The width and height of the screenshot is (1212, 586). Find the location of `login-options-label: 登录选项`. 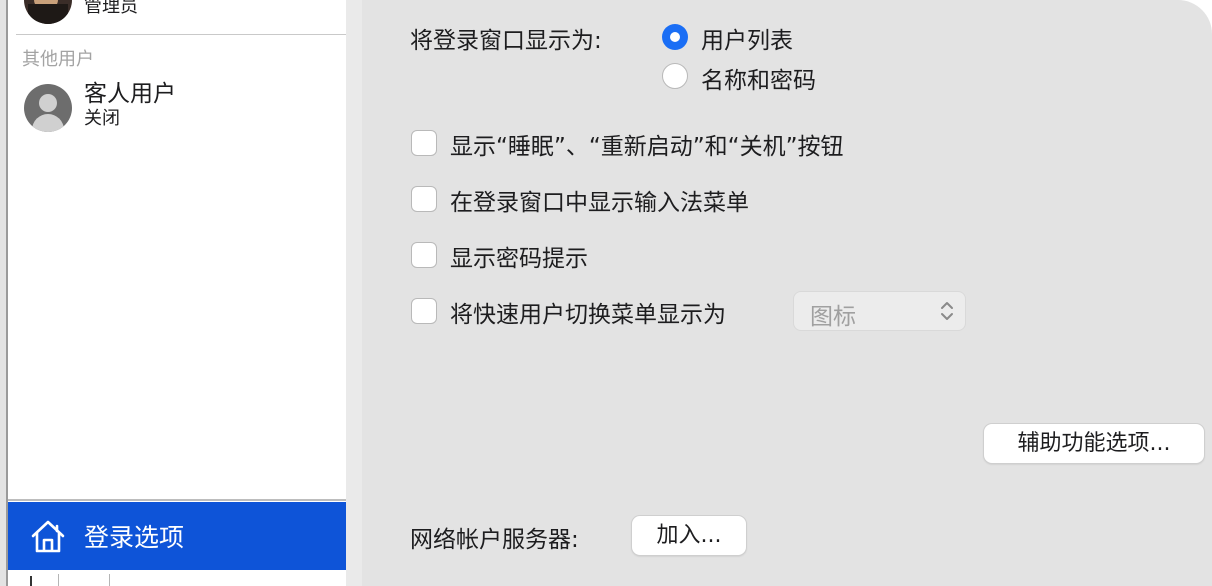

login-options-label: 登录选项 is located at coordinates (134, 537).